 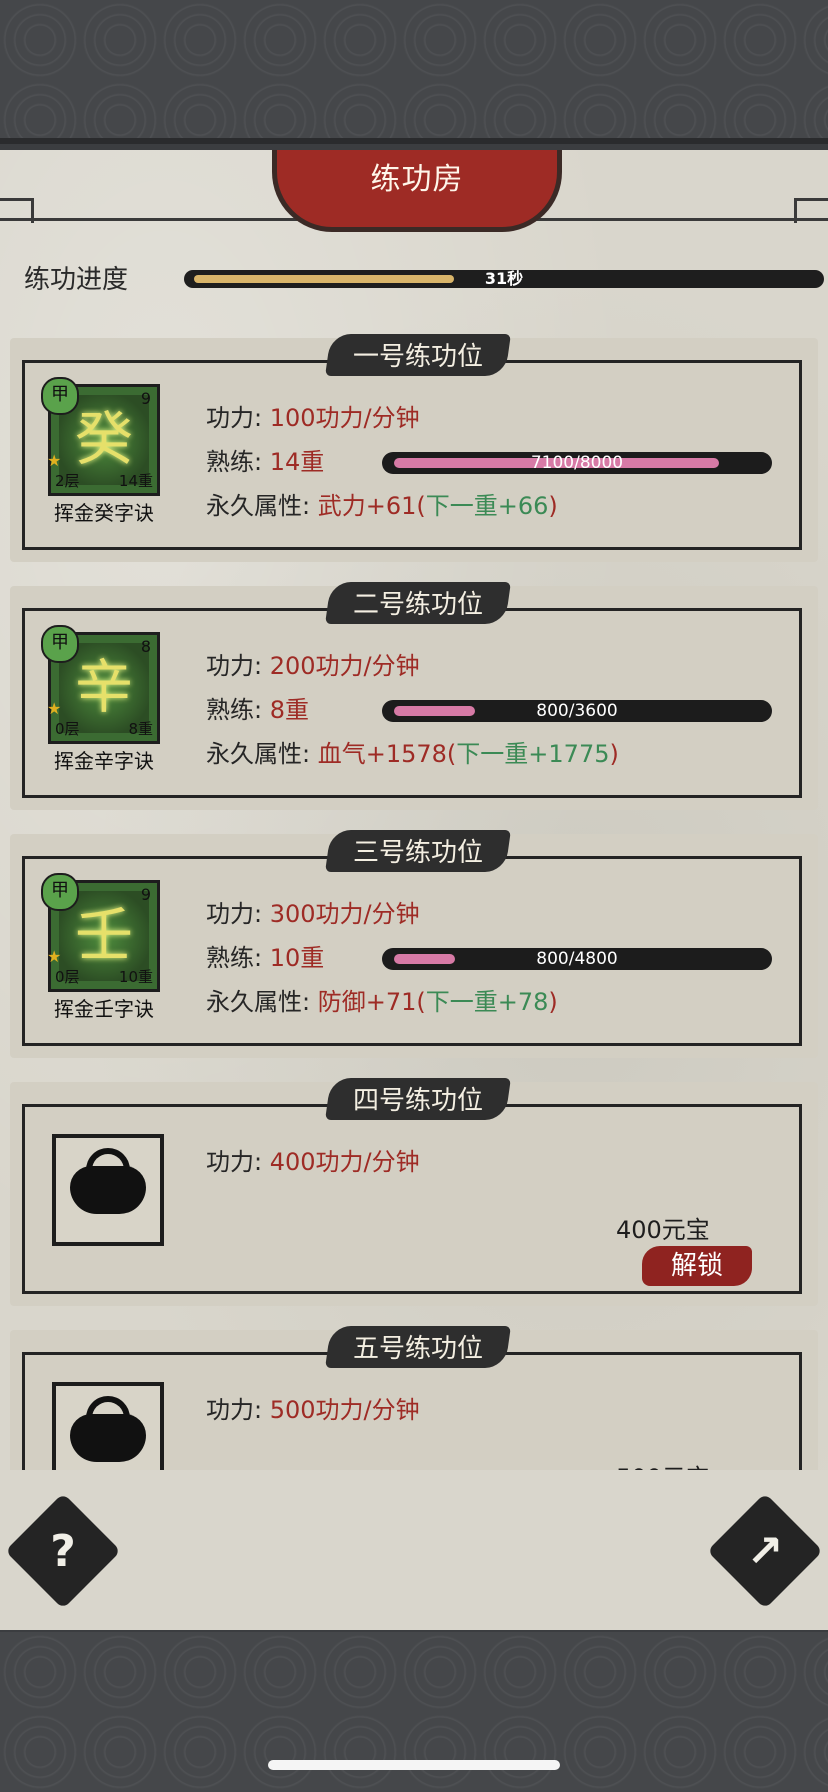 What do you see at coordinates (697, 1266) in the screenshot?
I see `unlock-button: 解锁` at bounding box center [697, 1266].